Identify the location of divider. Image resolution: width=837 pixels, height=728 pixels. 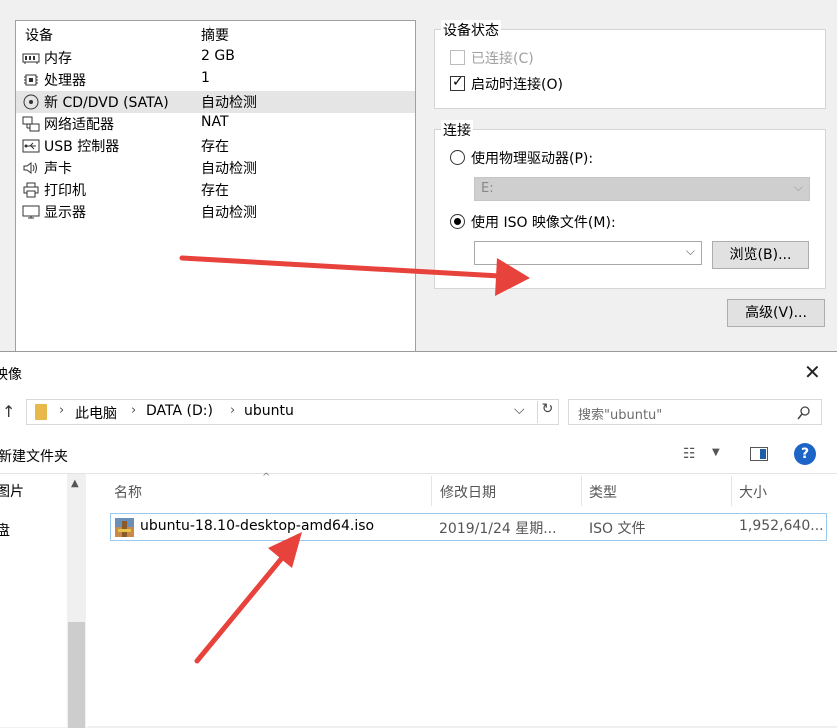
(418, 473).